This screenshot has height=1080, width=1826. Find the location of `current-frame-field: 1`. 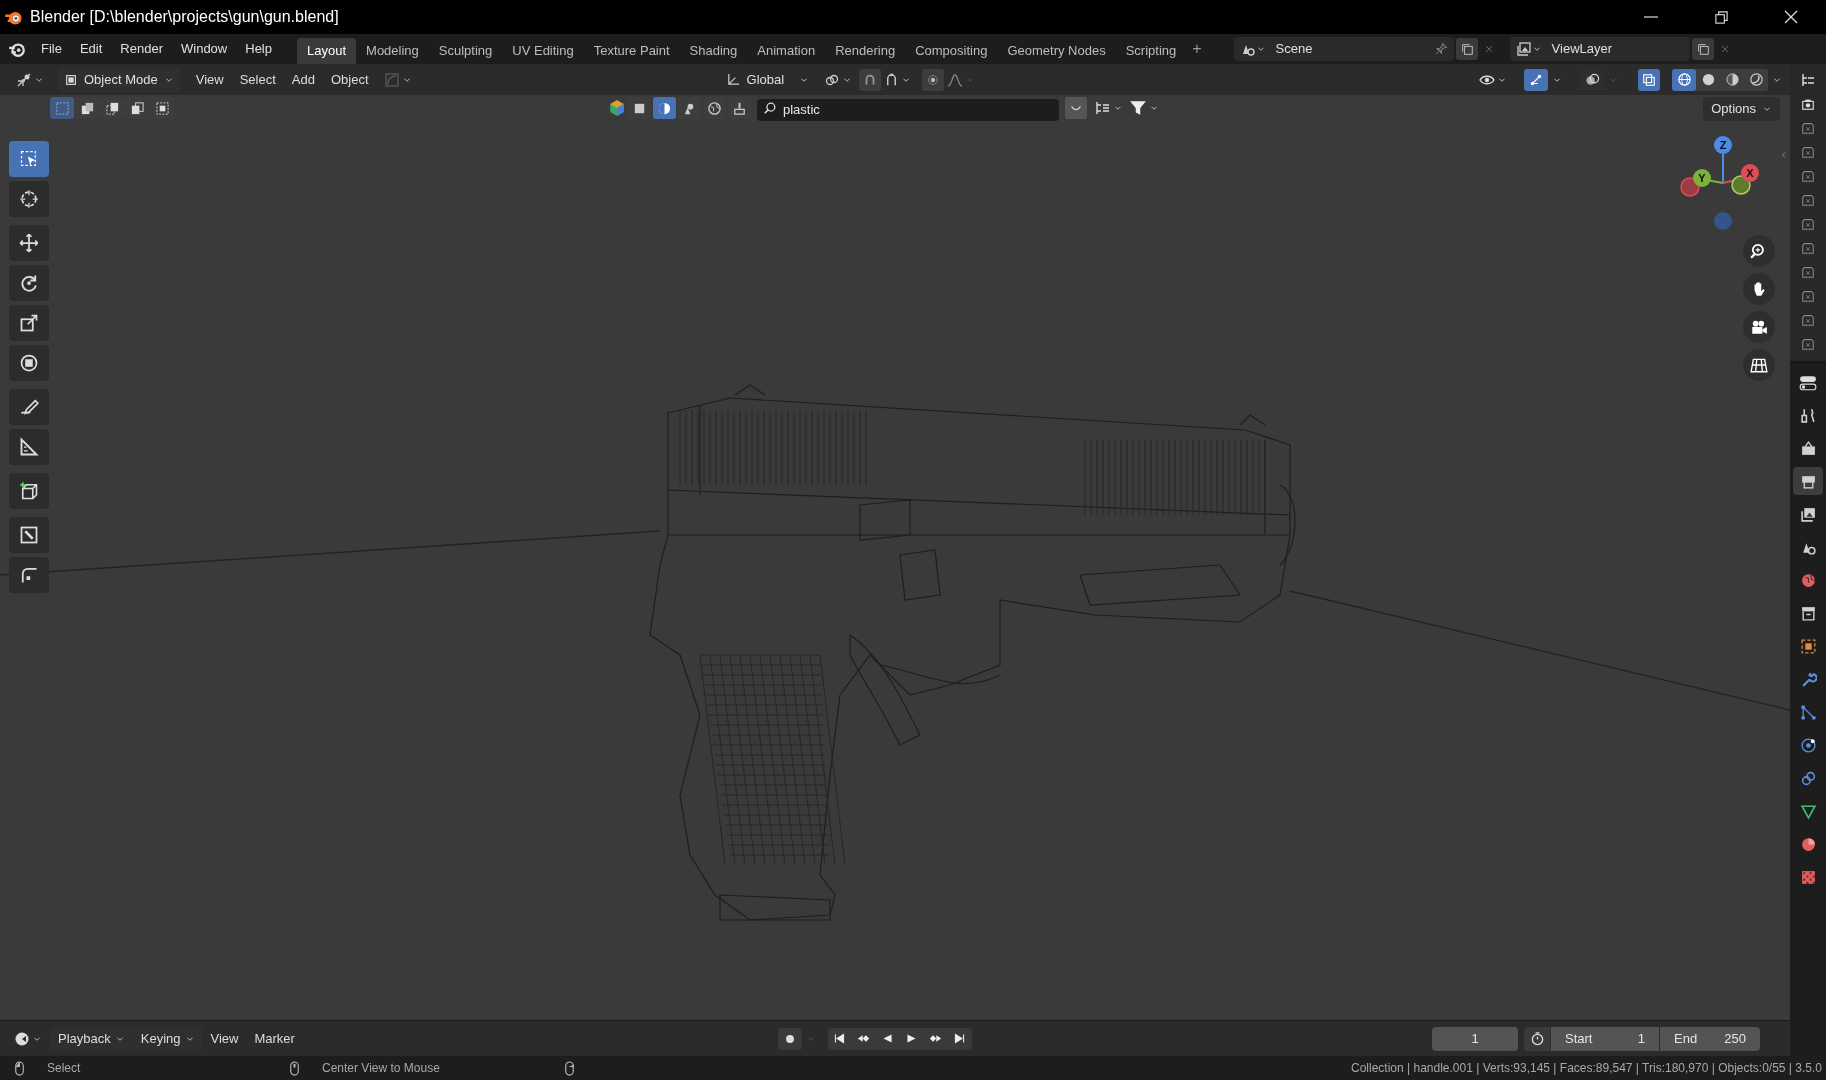

current-frame-field: 1 is located at coordinates (1475, 1038).